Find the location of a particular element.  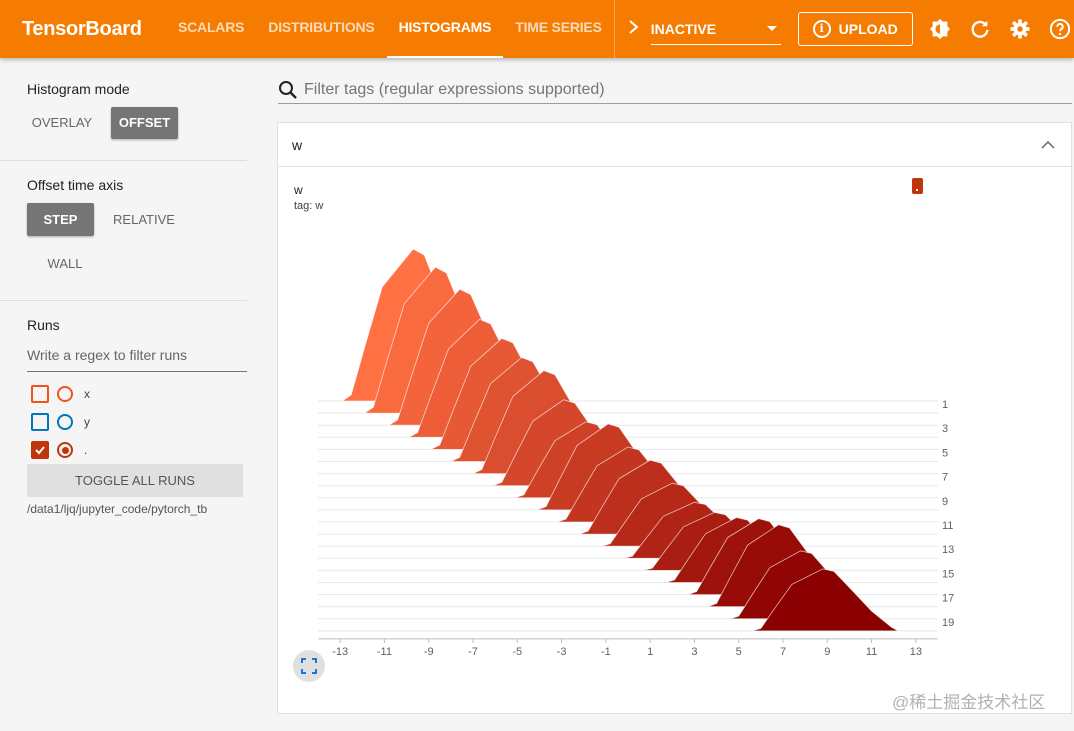

settings-icon is located at coordinates (1020, 29).